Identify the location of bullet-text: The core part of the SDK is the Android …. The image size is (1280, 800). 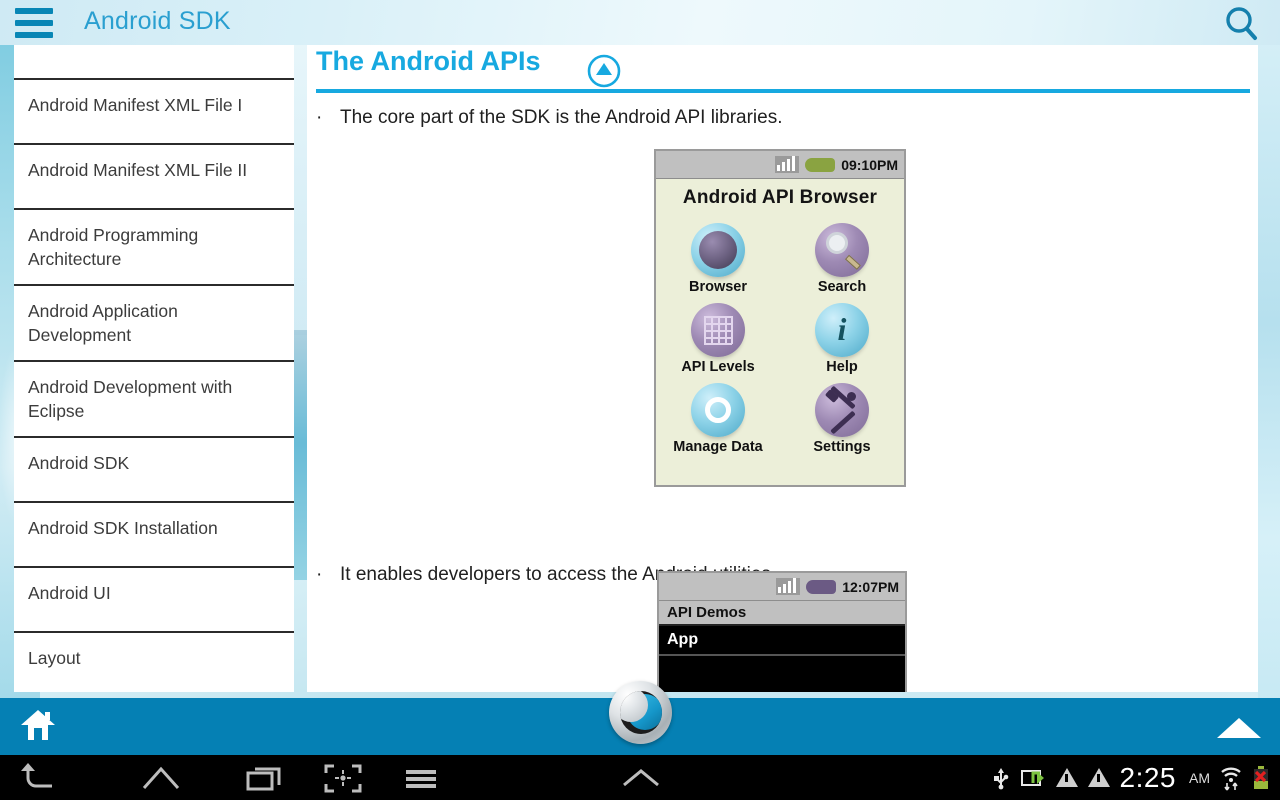
(561, 117).